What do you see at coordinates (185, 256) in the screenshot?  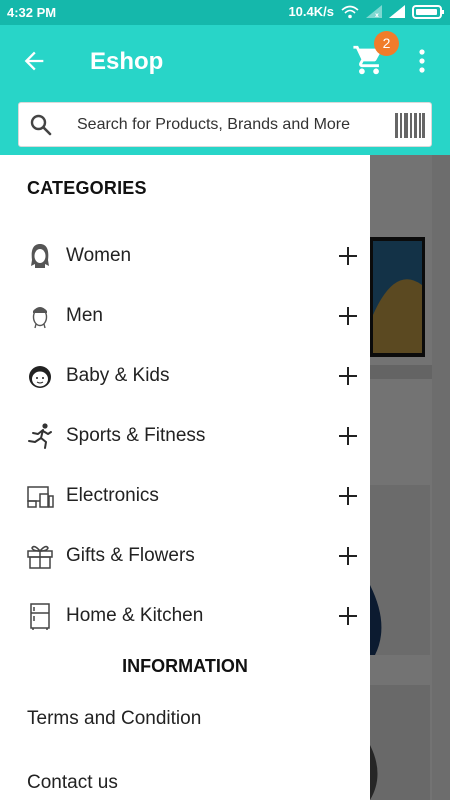 I see `category-item-women: Women` at bounding box center [185, 256].